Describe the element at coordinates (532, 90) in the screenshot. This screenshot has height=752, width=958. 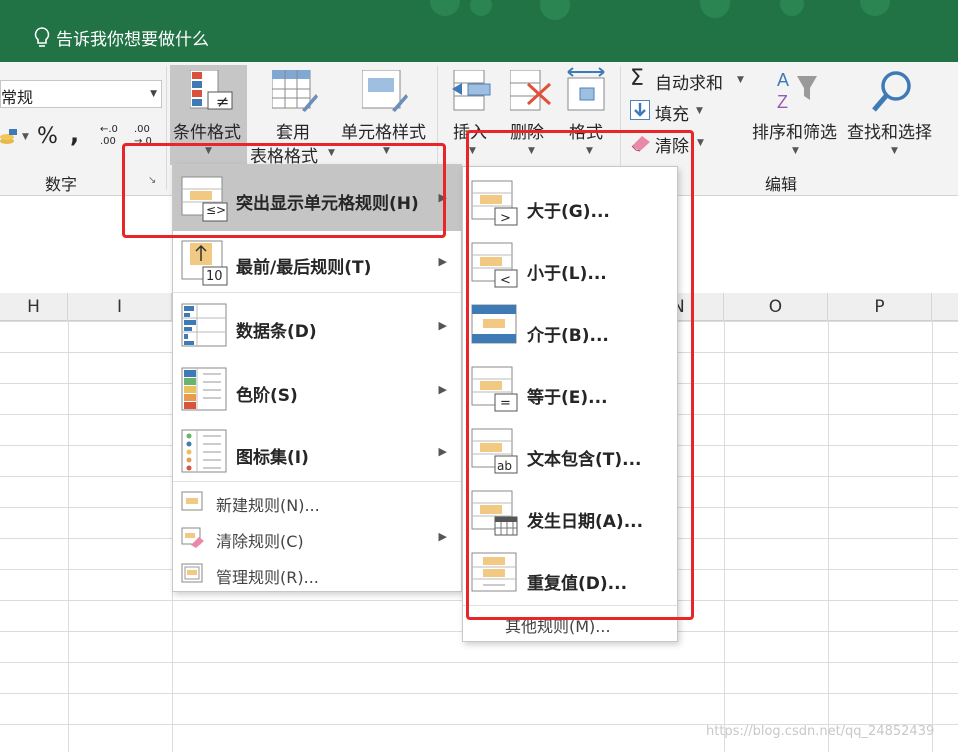
I see `delete-cells-icon` at that location.